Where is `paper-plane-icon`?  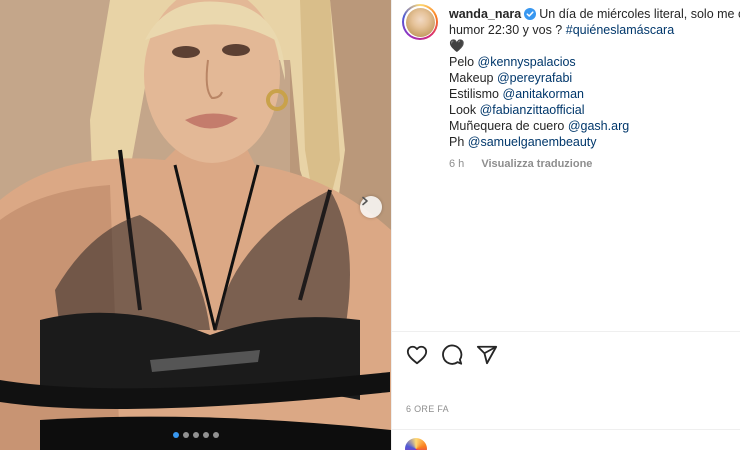
paper-plane-icon is located at coordinates (487, 355).